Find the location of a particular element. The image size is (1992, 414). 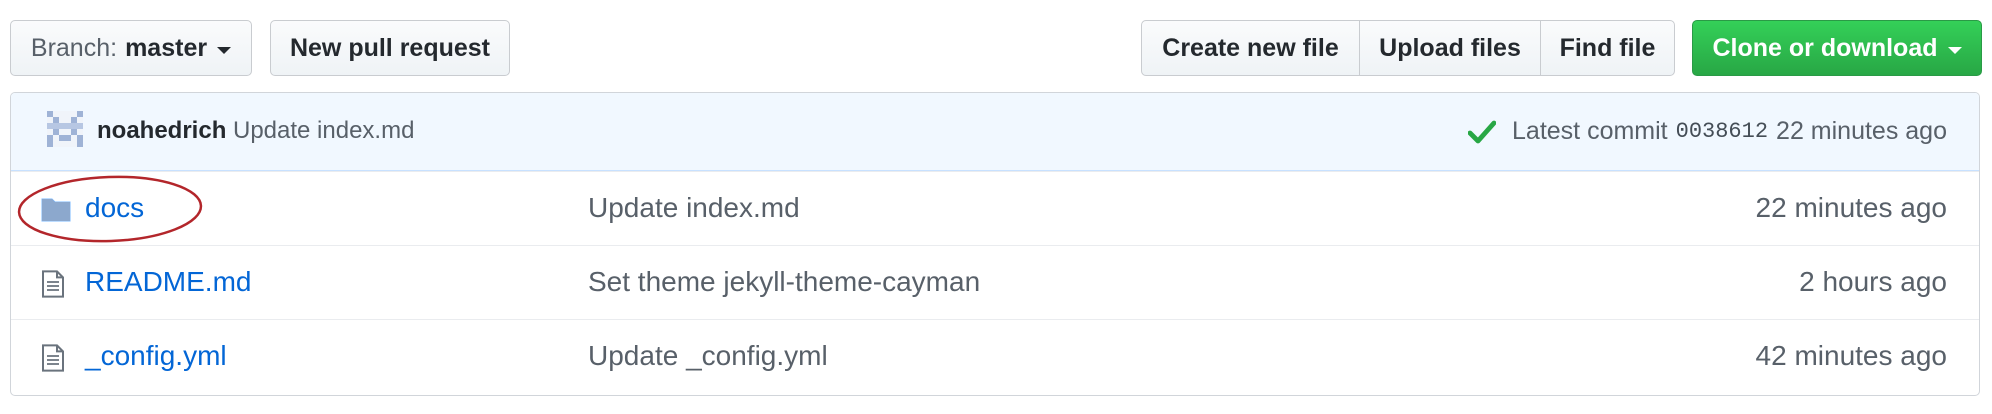

file-age: 42 minutes ago is located at coordinates (1851, 355).